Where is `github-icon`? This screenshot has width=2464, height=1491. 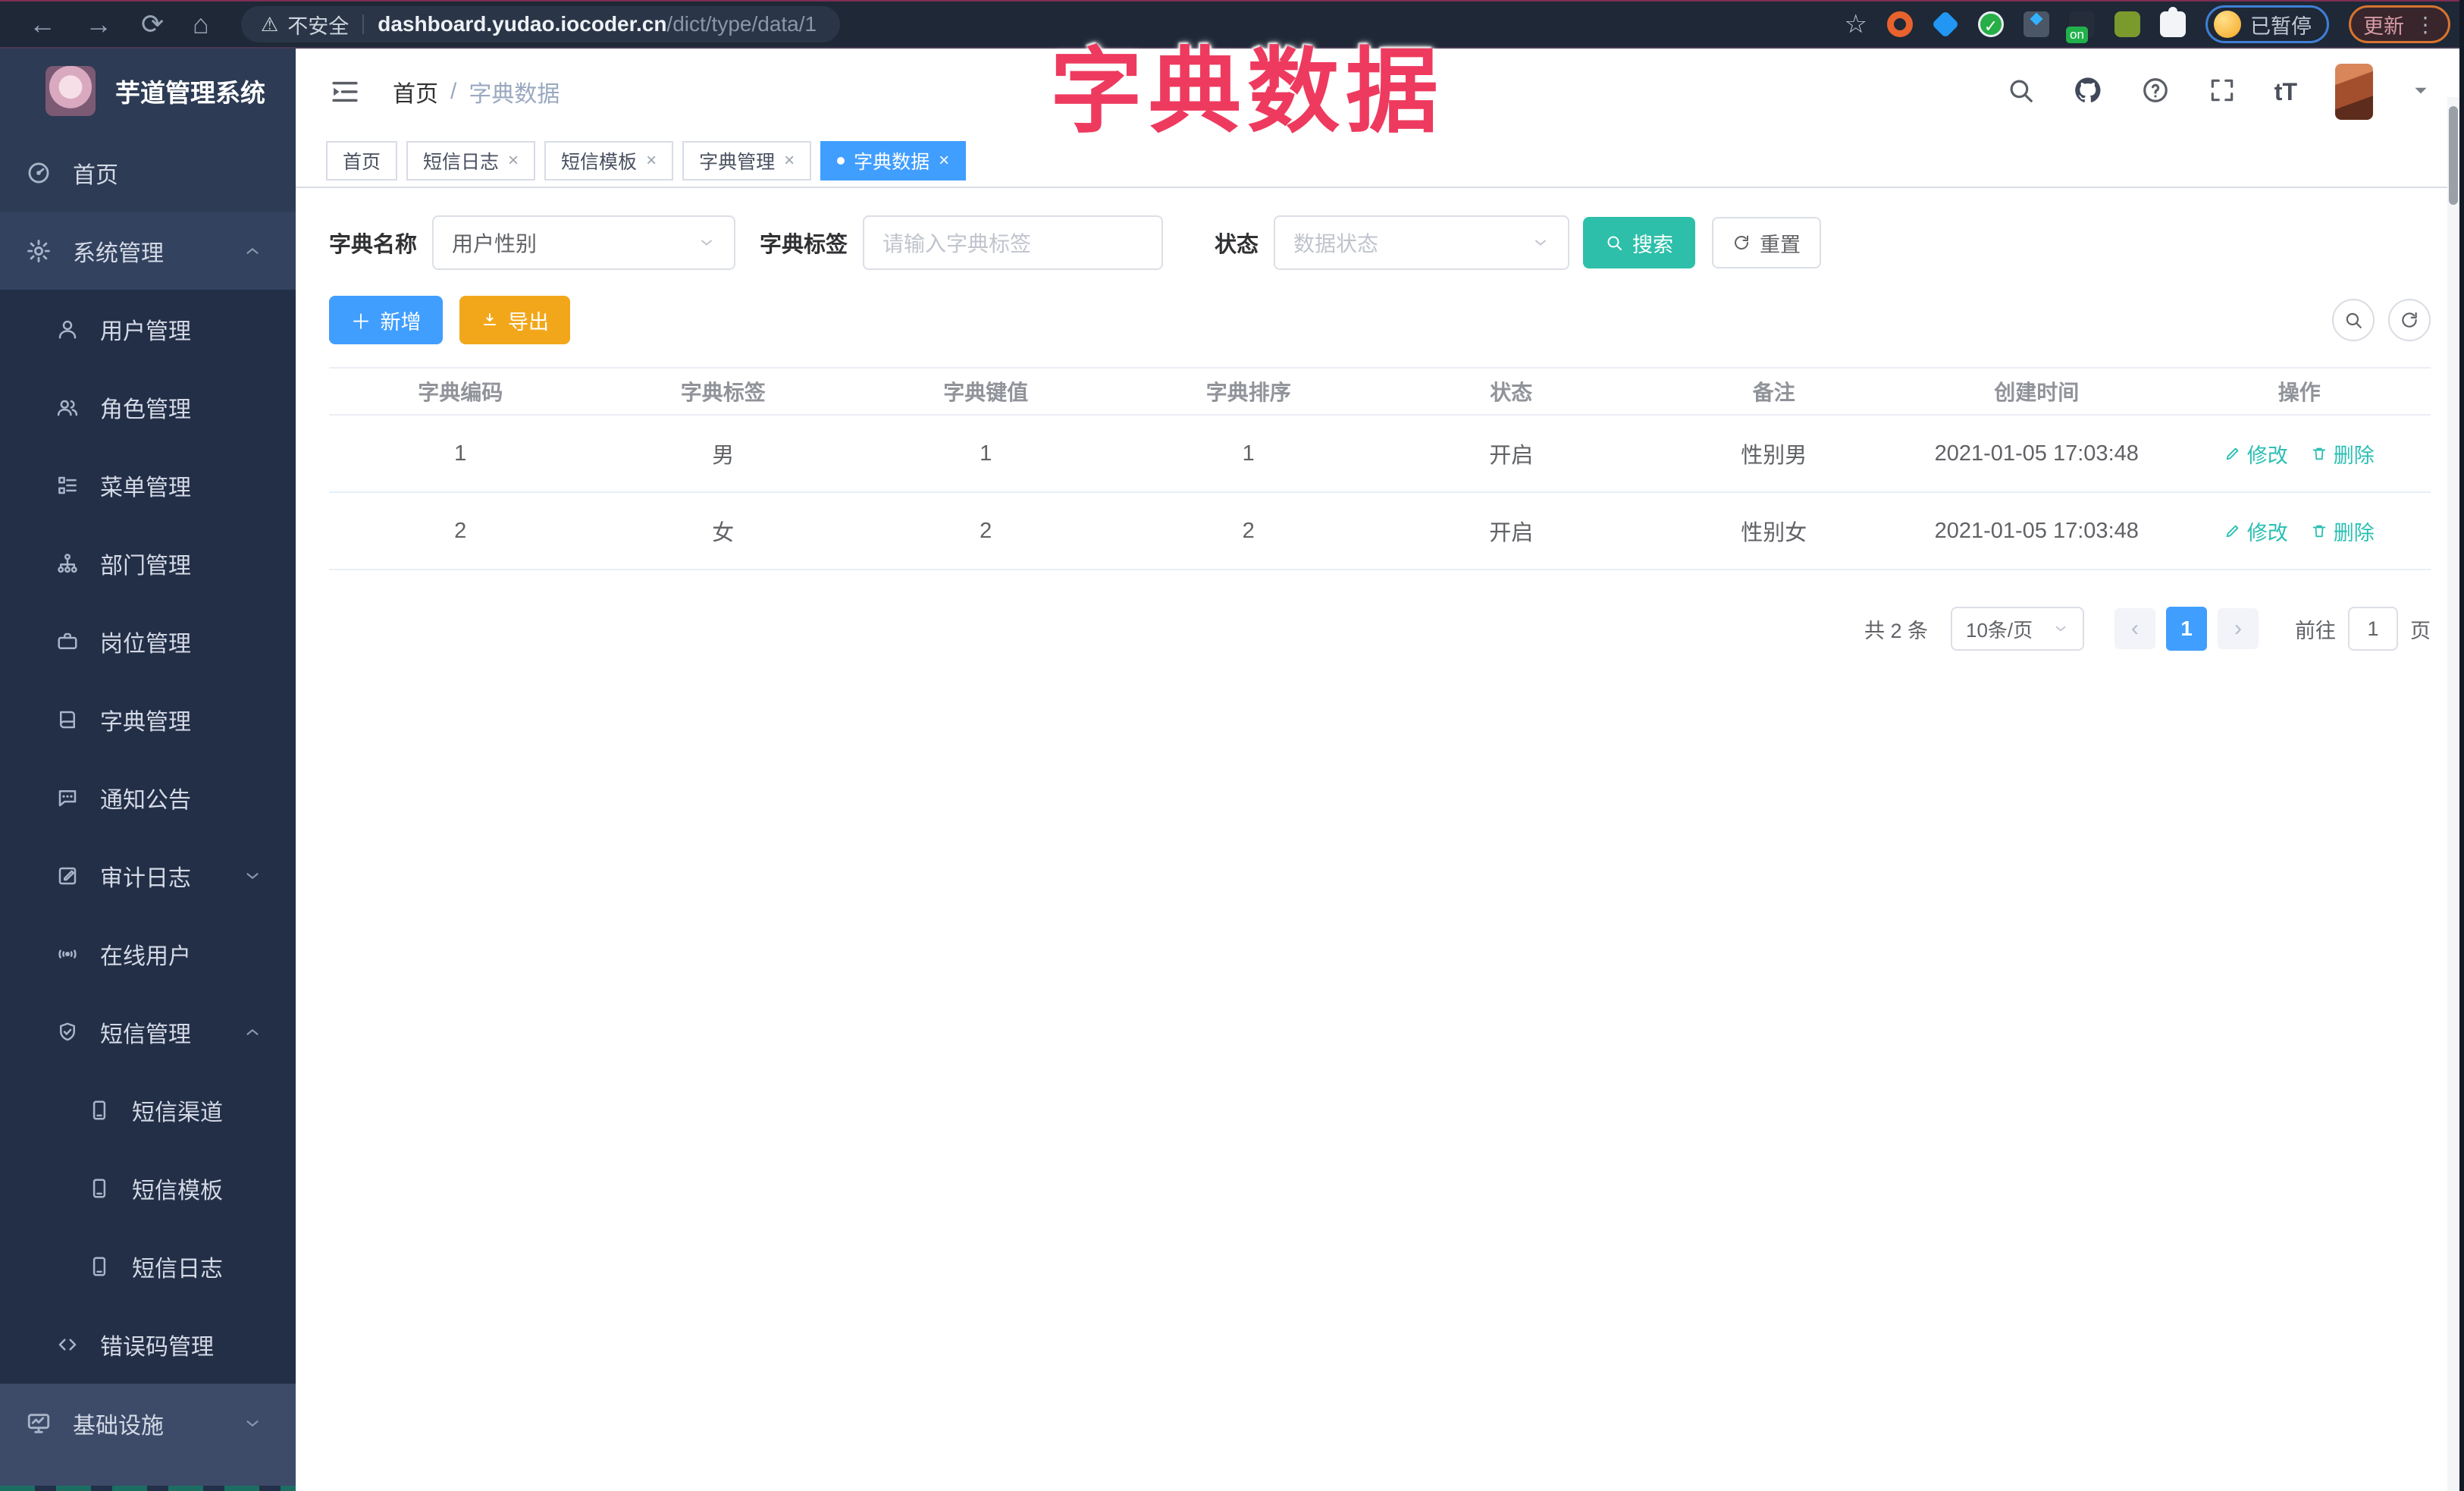
github-icon is located at coordinates (2088, 92).